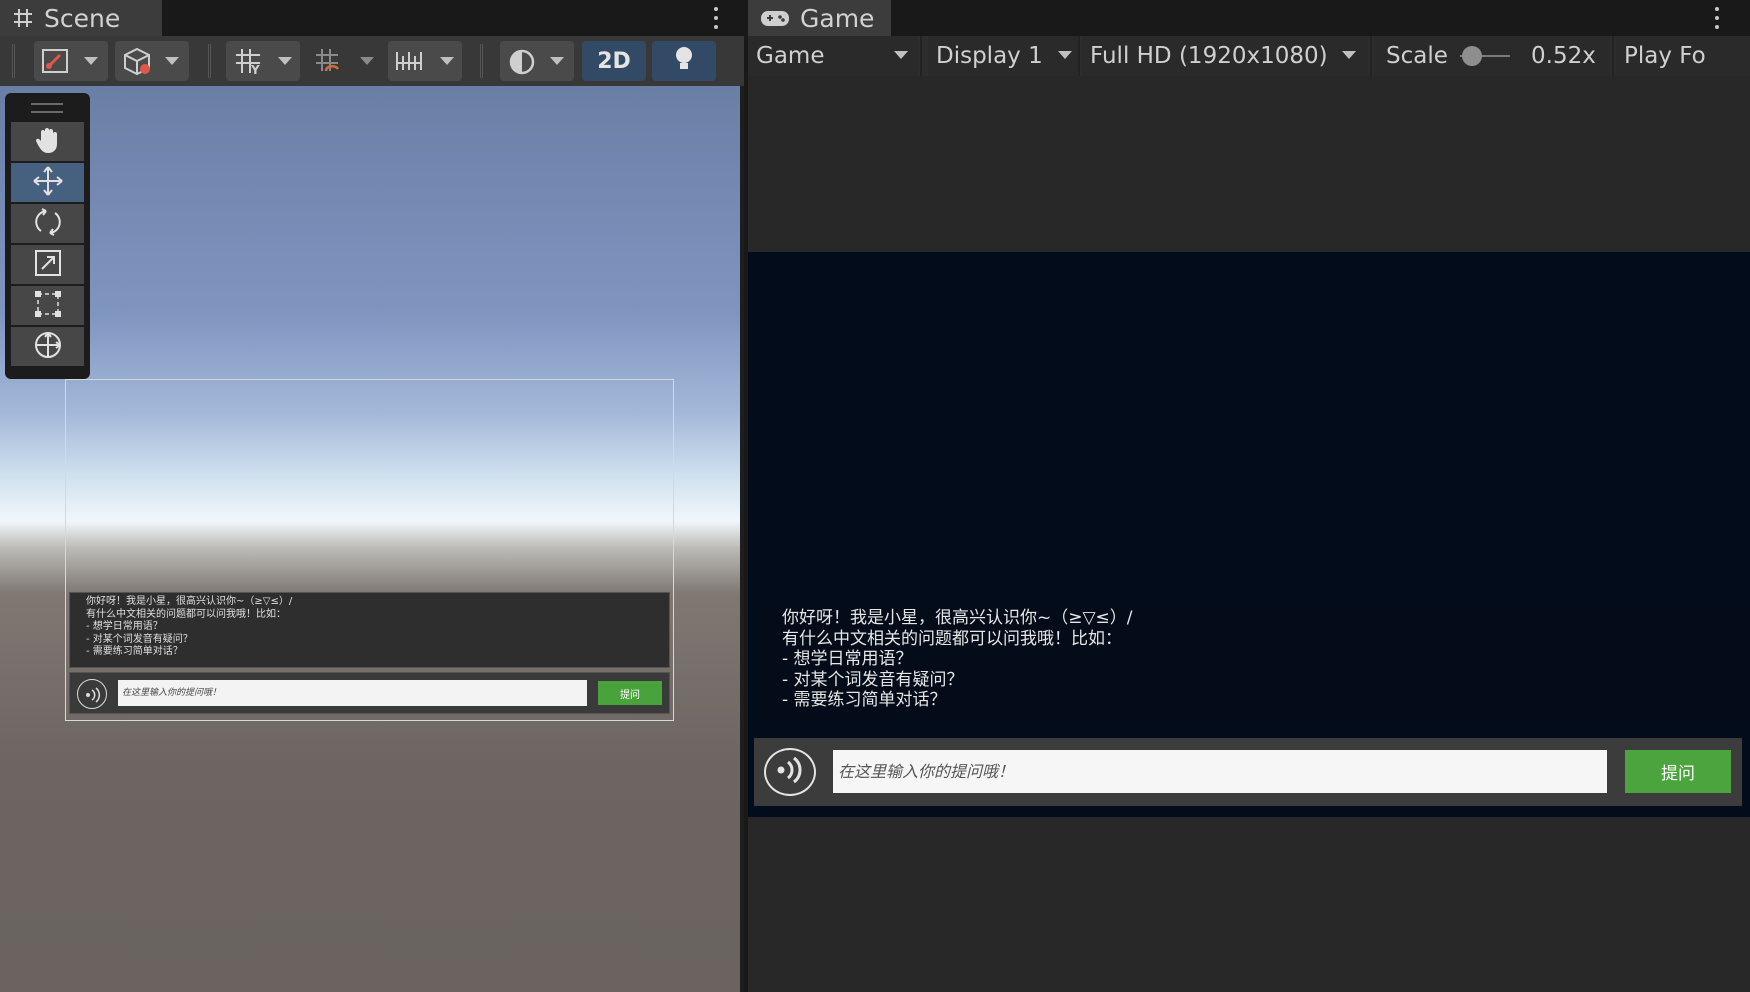  Describe the element at coordinates (352, 693) in the screenshot. I see `scene-question-input: 在这里输入你的提问哦！` at that location.